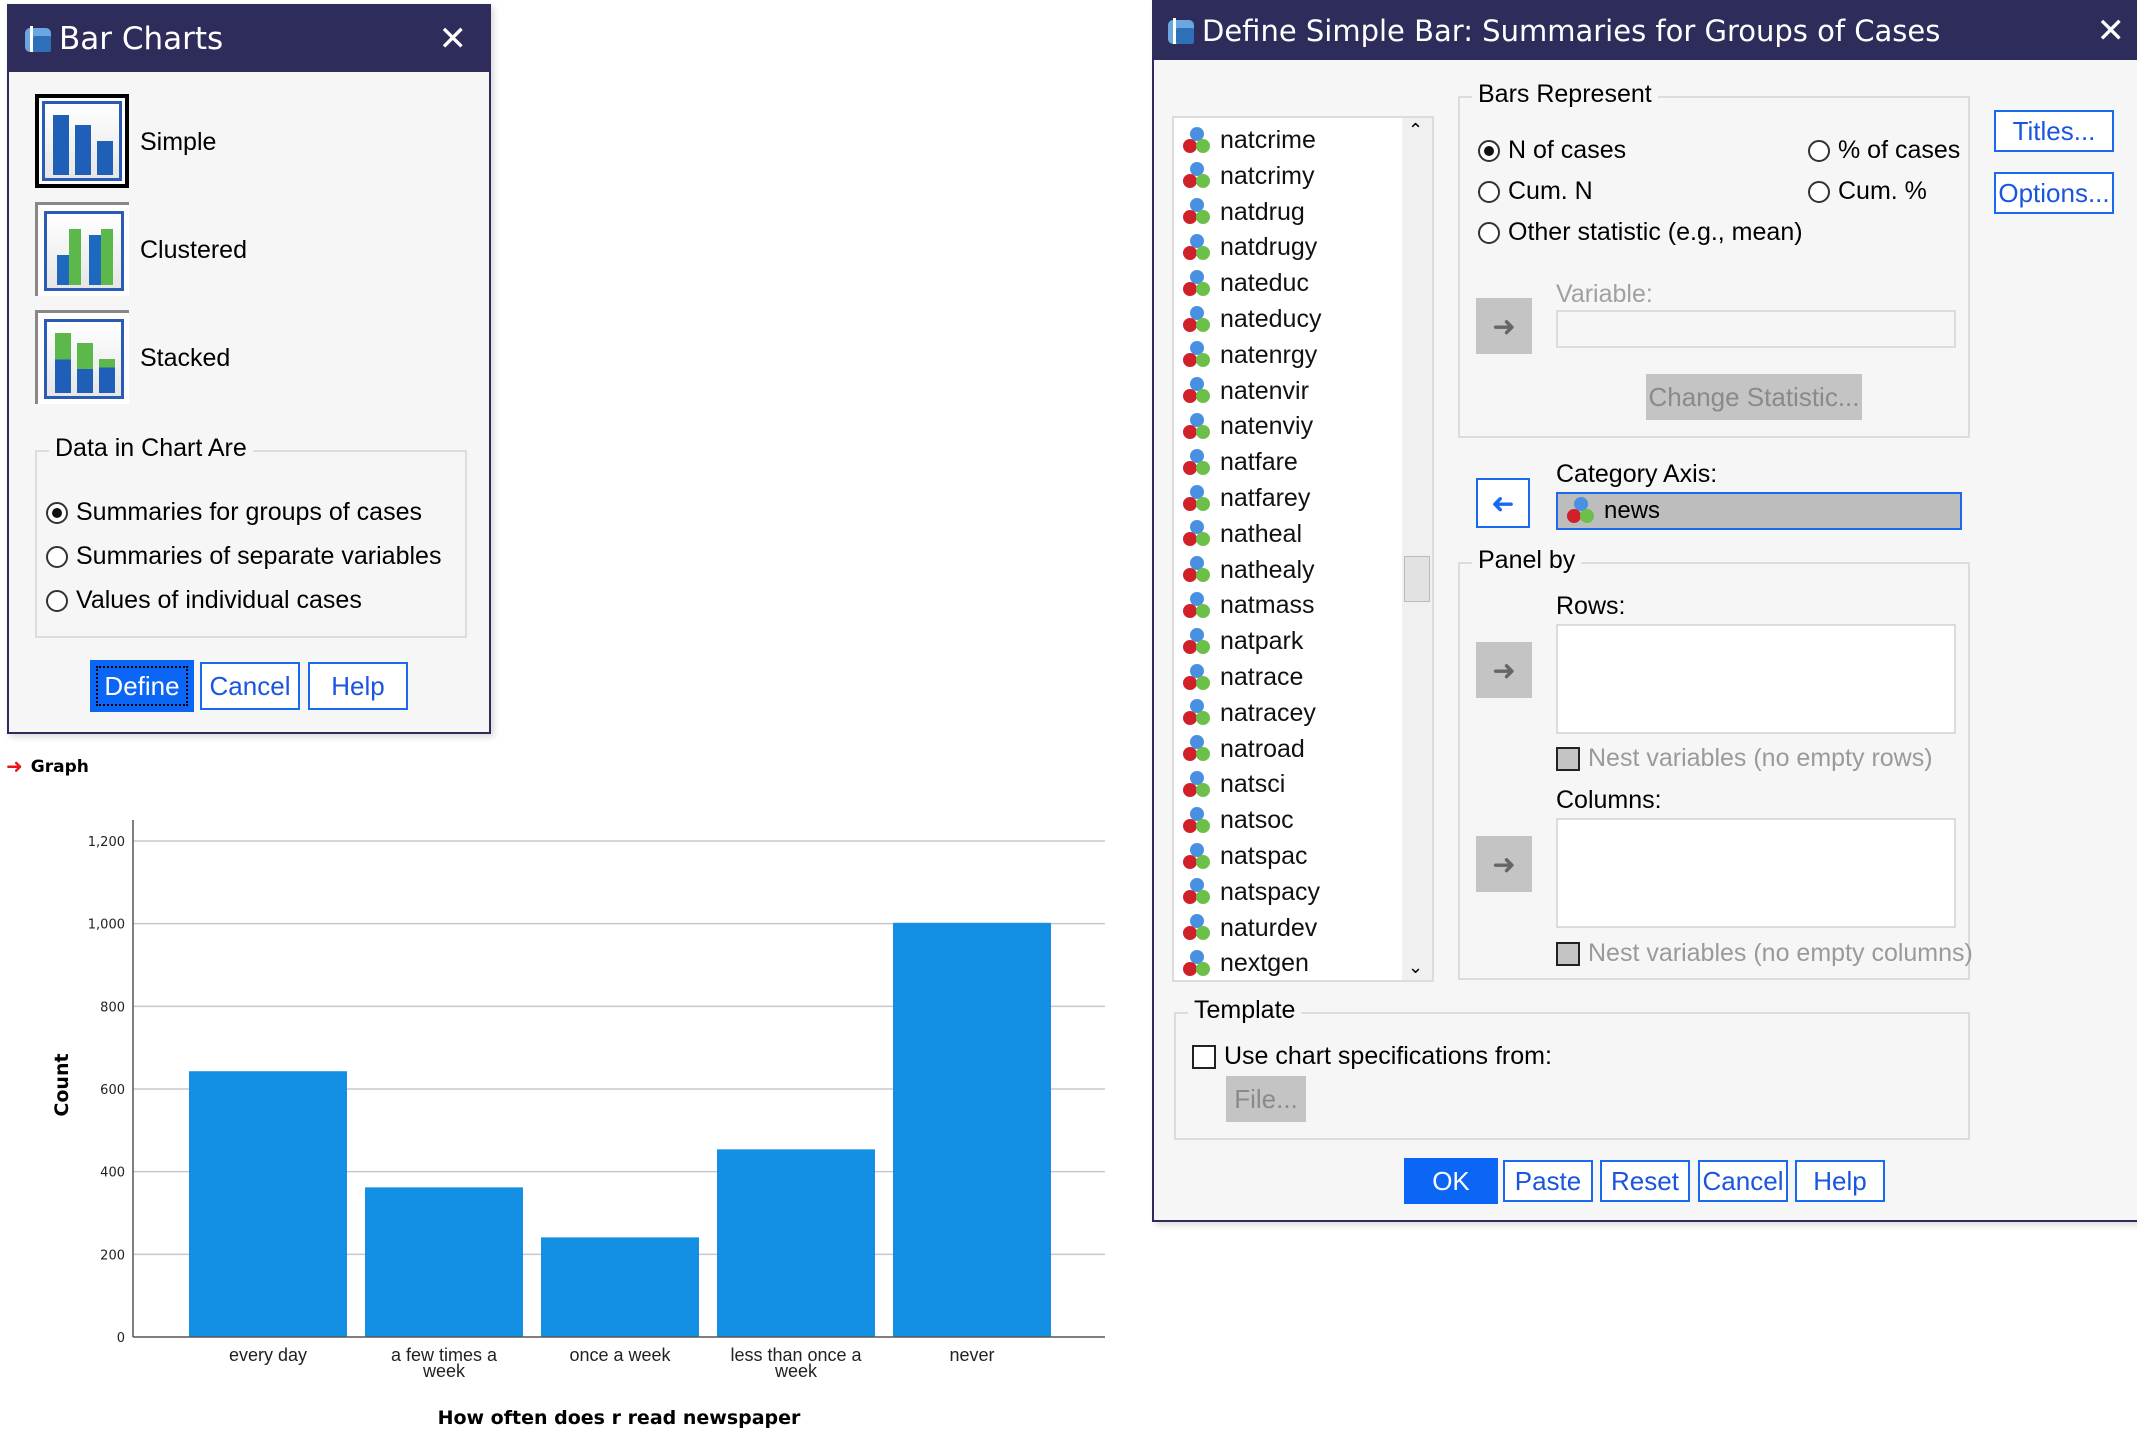  I want to click on simple-chart-button, so click(82, 141).